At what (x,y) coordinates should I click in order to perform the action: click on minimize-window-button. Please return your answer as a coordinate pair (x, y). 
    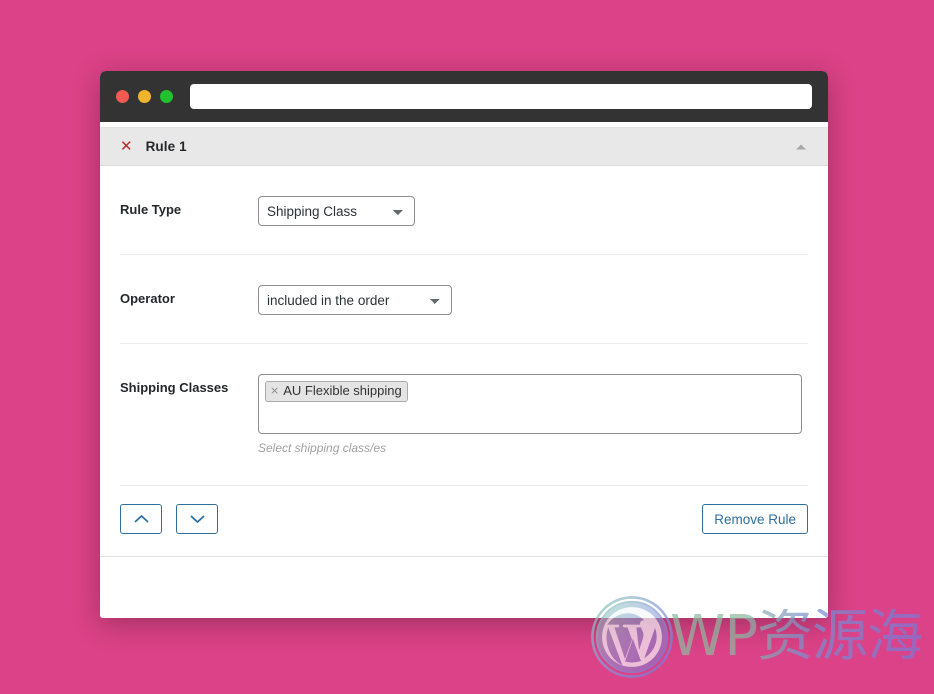
    Looking at the image, I should click on (144, 96).